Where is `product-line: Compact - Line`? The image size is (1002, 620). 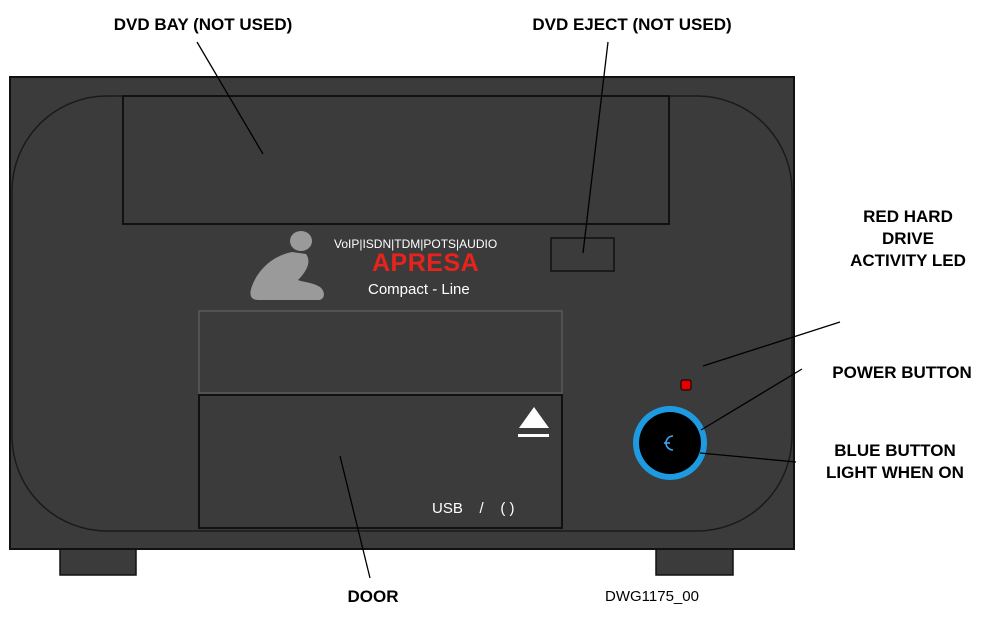 product-line: Compact - Line is located at coordinates (419, 289).